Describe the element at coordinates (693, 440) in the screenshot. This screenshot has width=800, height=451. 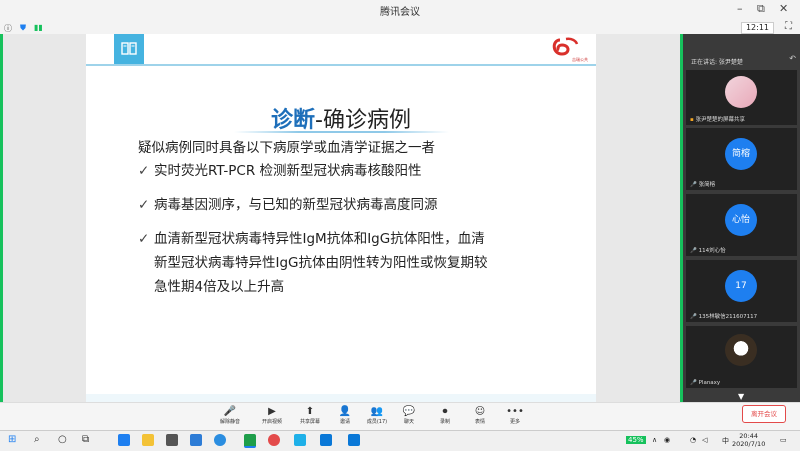
I see `wifi-icon: ◔` at that location.